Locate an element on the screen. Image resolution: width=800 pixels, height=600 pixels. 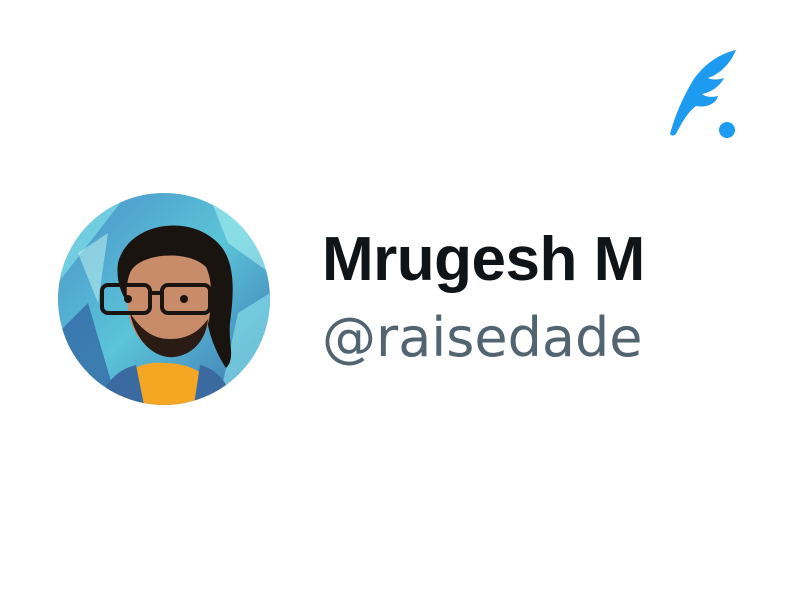
name-block: Mrugesh M @raisedade is located at coordinates (502, 299).